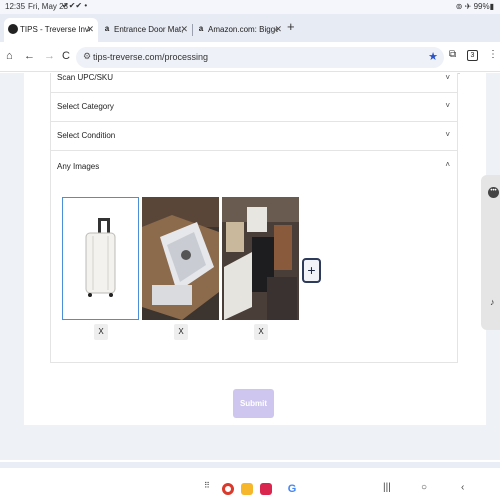 Image resolution: width=500 pixels, height=500 pixels. What do you see at coordinates (247, 489) in the screenshot?
I see `notes-app-icon` at bounding box center [247, 489].